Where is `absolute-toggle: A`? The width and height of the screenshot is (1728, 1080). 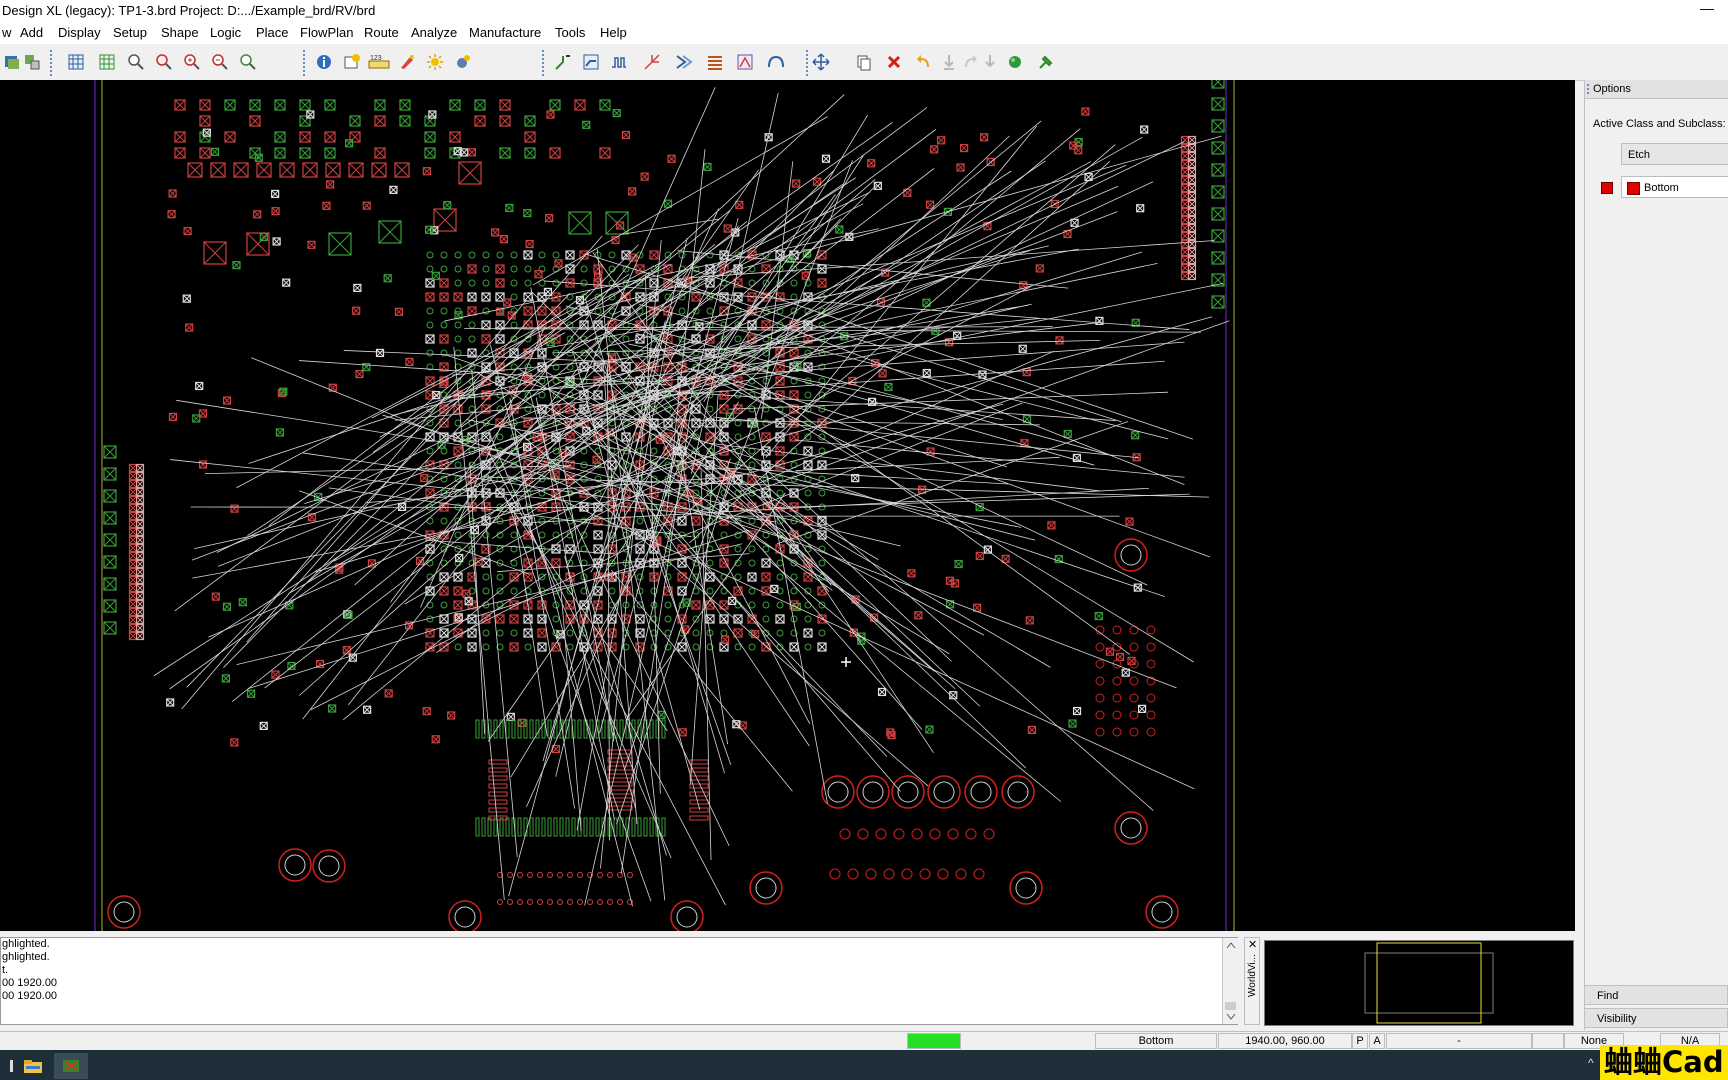
absolute-toggle: A is located at coordinates (1377, 1041).